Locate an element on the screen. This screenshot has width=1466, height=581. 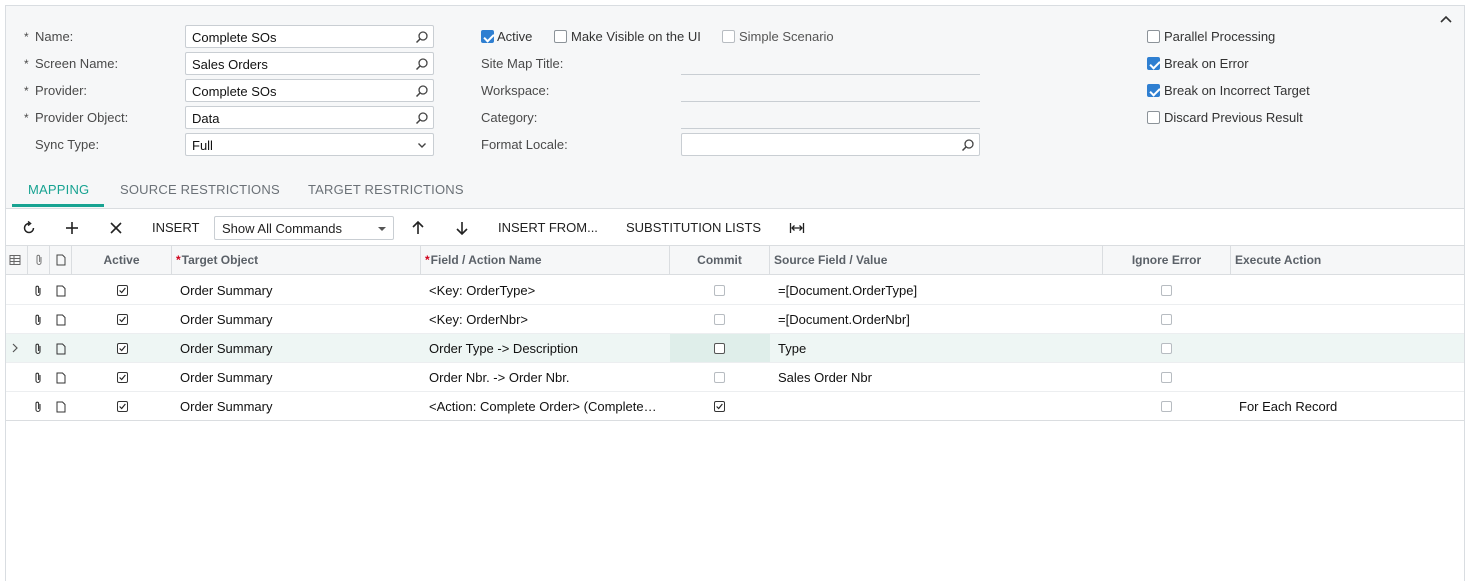
cell-field-action: <Key: OrderNbr> is located at coordinates (547, 319).